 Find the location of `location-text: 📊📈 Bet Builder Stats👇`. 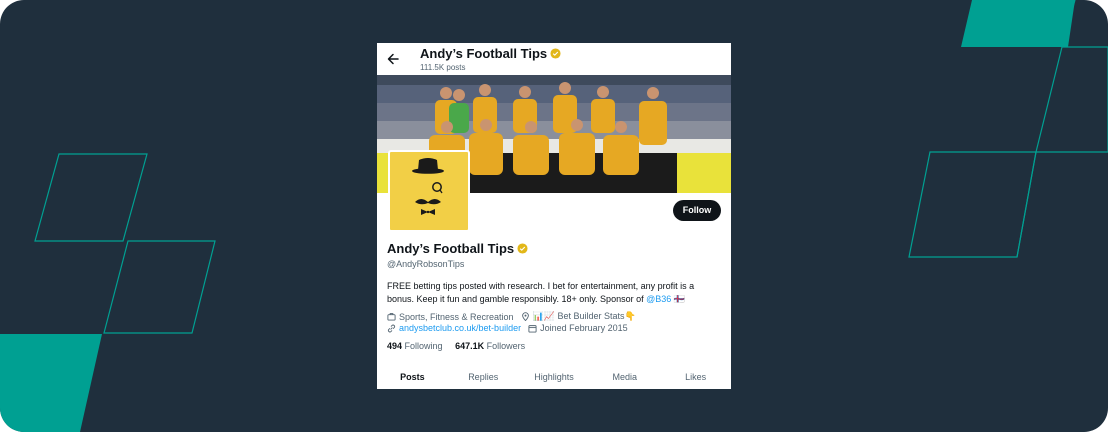

location-text: 📊📈 Bet Builder Stats👇 is located at coordinates (584, 316).